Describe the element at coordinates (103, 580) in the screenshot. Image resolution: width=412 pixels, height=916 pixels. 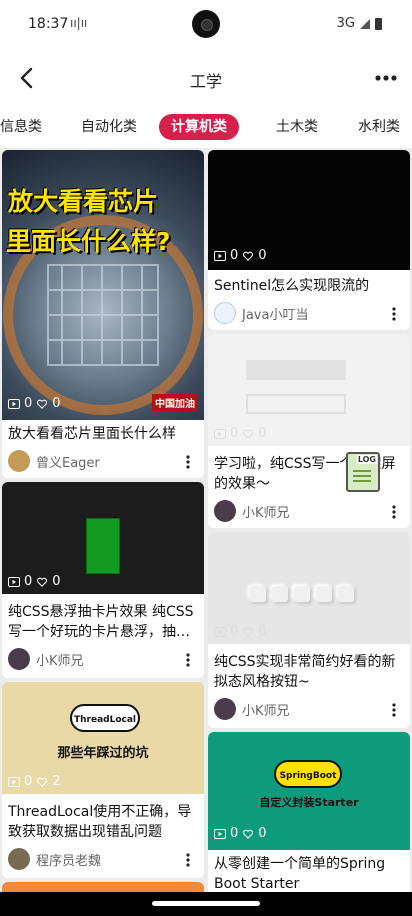
I see `video-card: 0 0 纯CSS悬浮抽卡片效果 纯CSS写一个好玩的卡片悬浮，抽… 小K师兄` at that location.